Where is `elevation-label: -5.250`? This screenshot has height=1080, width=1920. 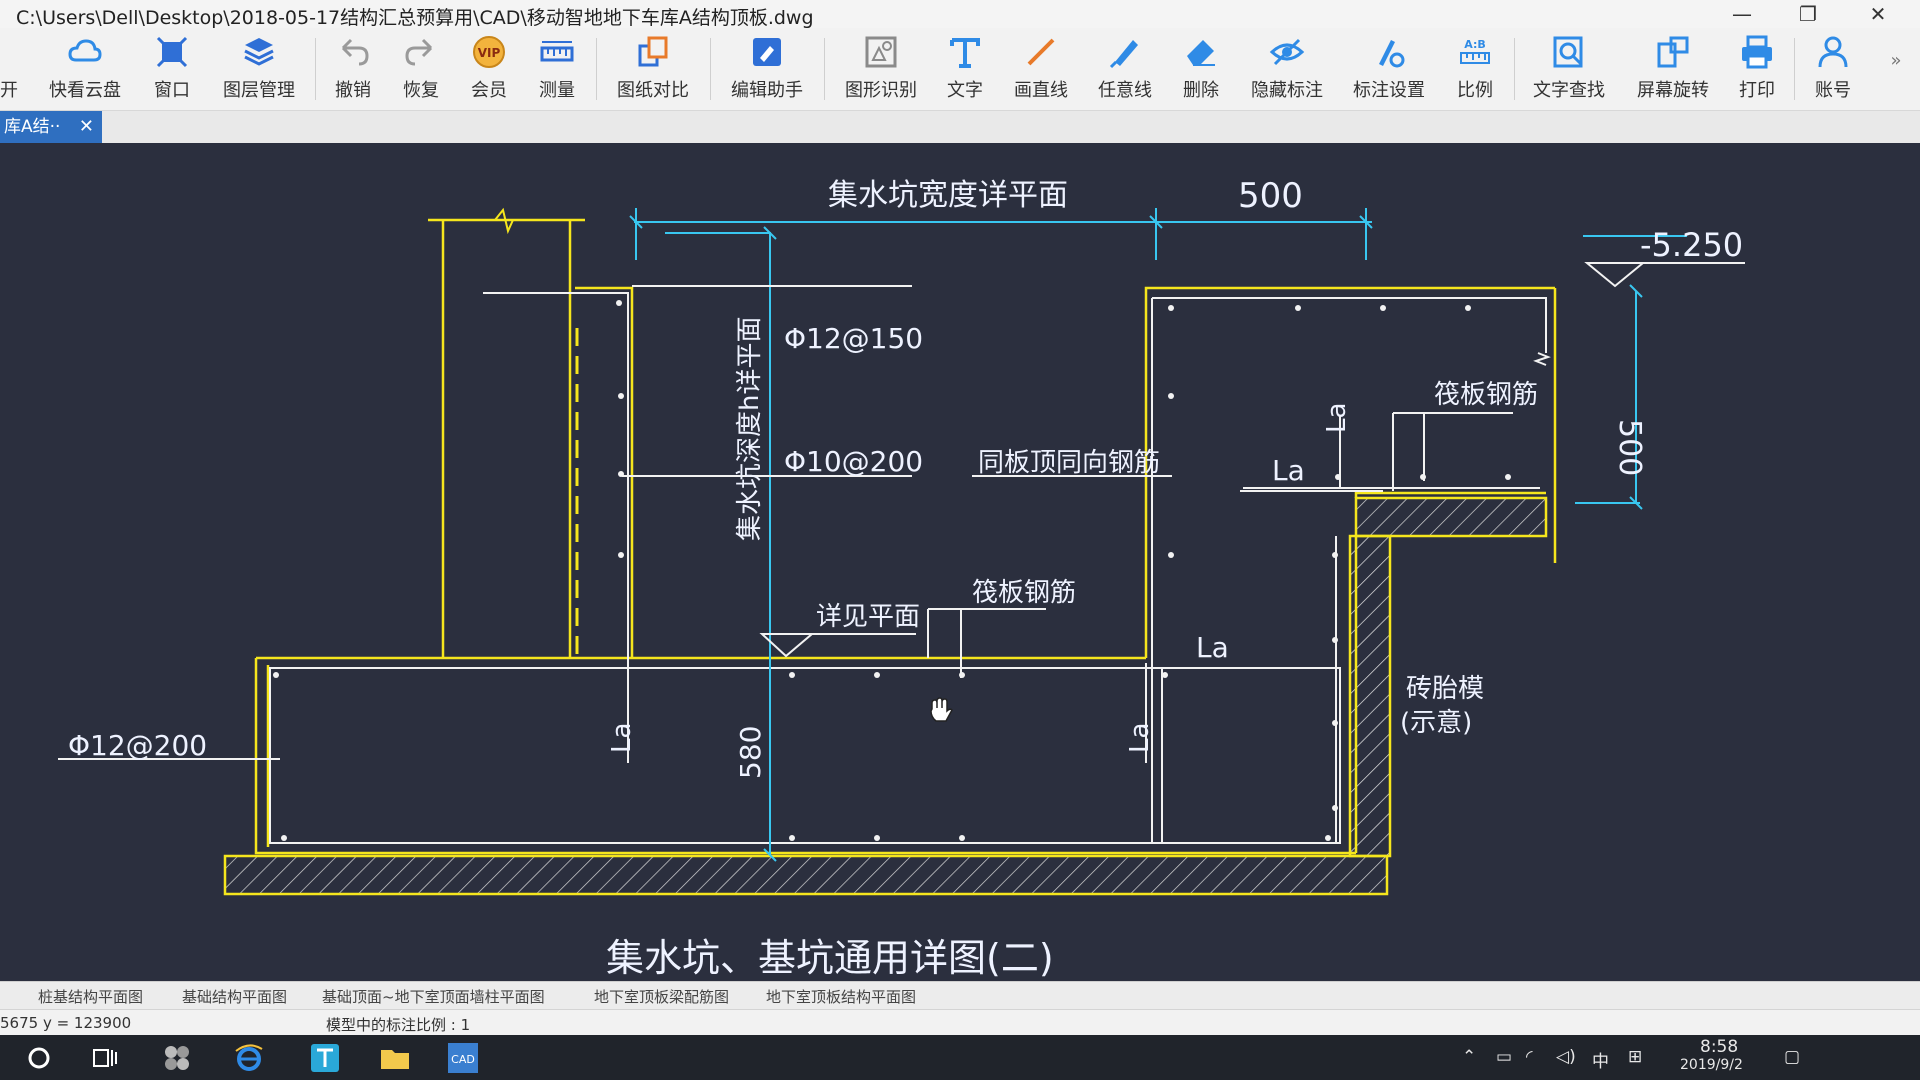
elevation-label: -5.250 is located at coordinates (1691, 245).